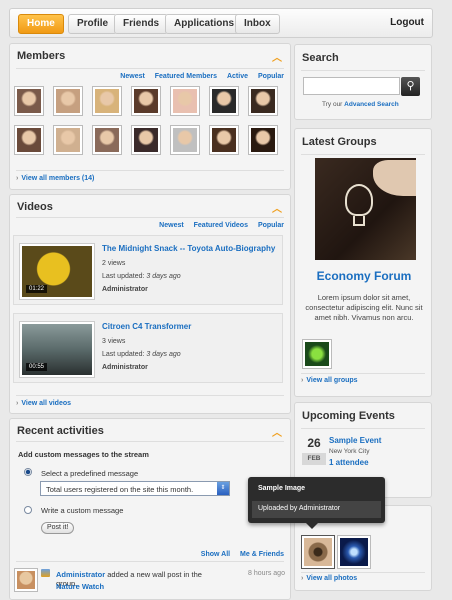 This screenshot has width=452, height=600. I want to click on avatar, so click(26, 580).